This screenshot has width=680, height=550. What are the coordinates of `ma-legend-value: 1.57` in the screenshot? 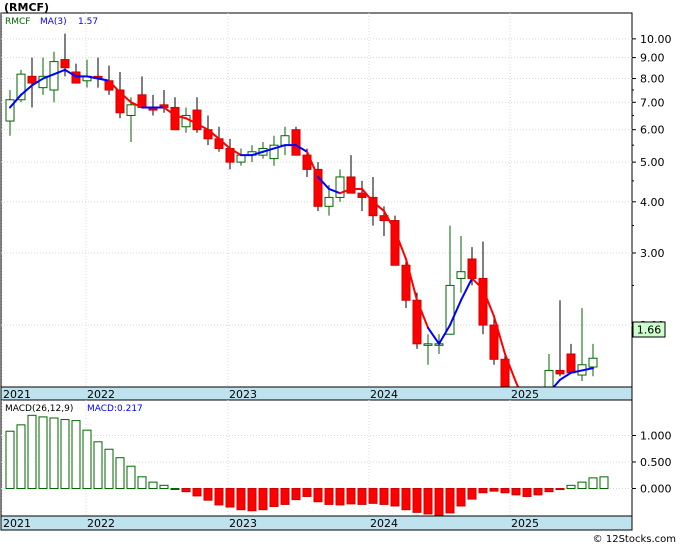 It's located at (88, 22).